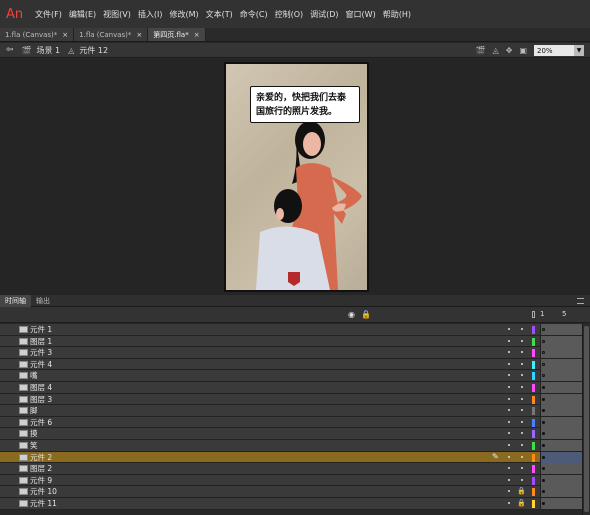  What do you see at coordinates (177, 34) in the screenshot?
I see `document-tab-active: 第四页.fla* ×` at bounding box center [177, 34].